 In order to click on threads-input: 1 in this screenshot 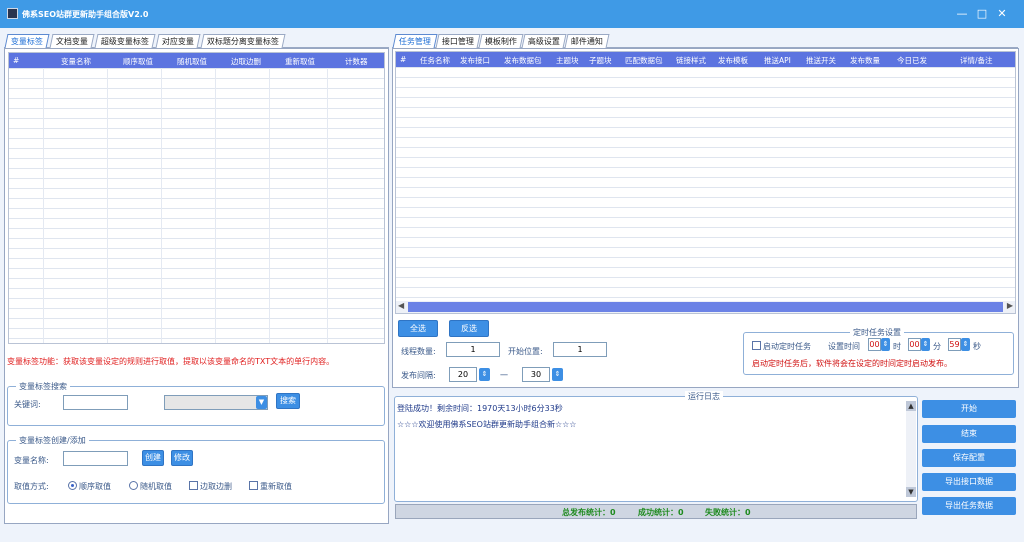, I will do `click(473, 349)`.